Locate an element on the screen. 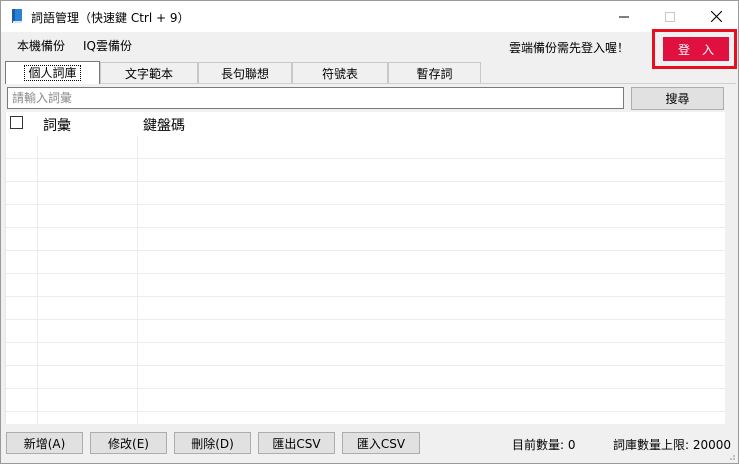 The image size is (739, 464). tab-panel-border is located at coordinates (370, 83).